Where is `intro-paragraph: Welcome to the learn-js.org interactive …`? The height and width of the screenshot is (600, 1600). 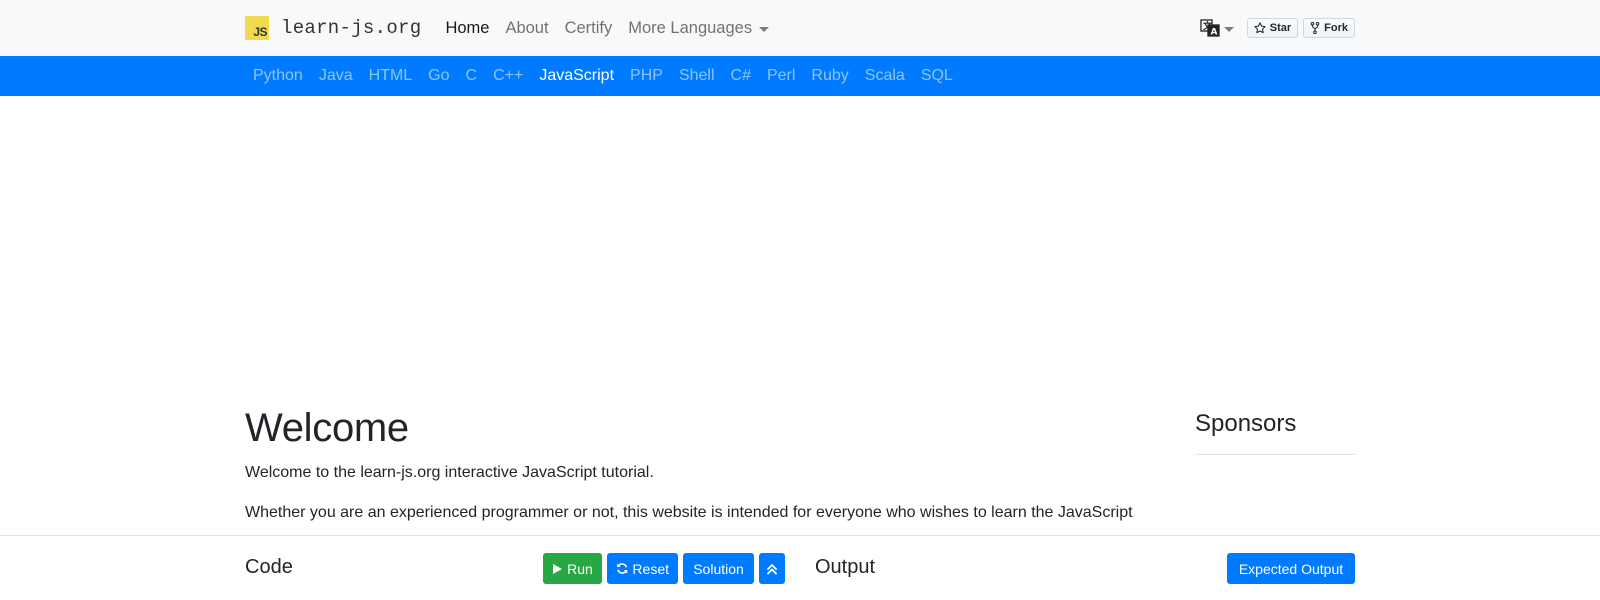
intro-paragraph: Welcome to the learn-js.org interactive … is located at coordinates (449, 472).